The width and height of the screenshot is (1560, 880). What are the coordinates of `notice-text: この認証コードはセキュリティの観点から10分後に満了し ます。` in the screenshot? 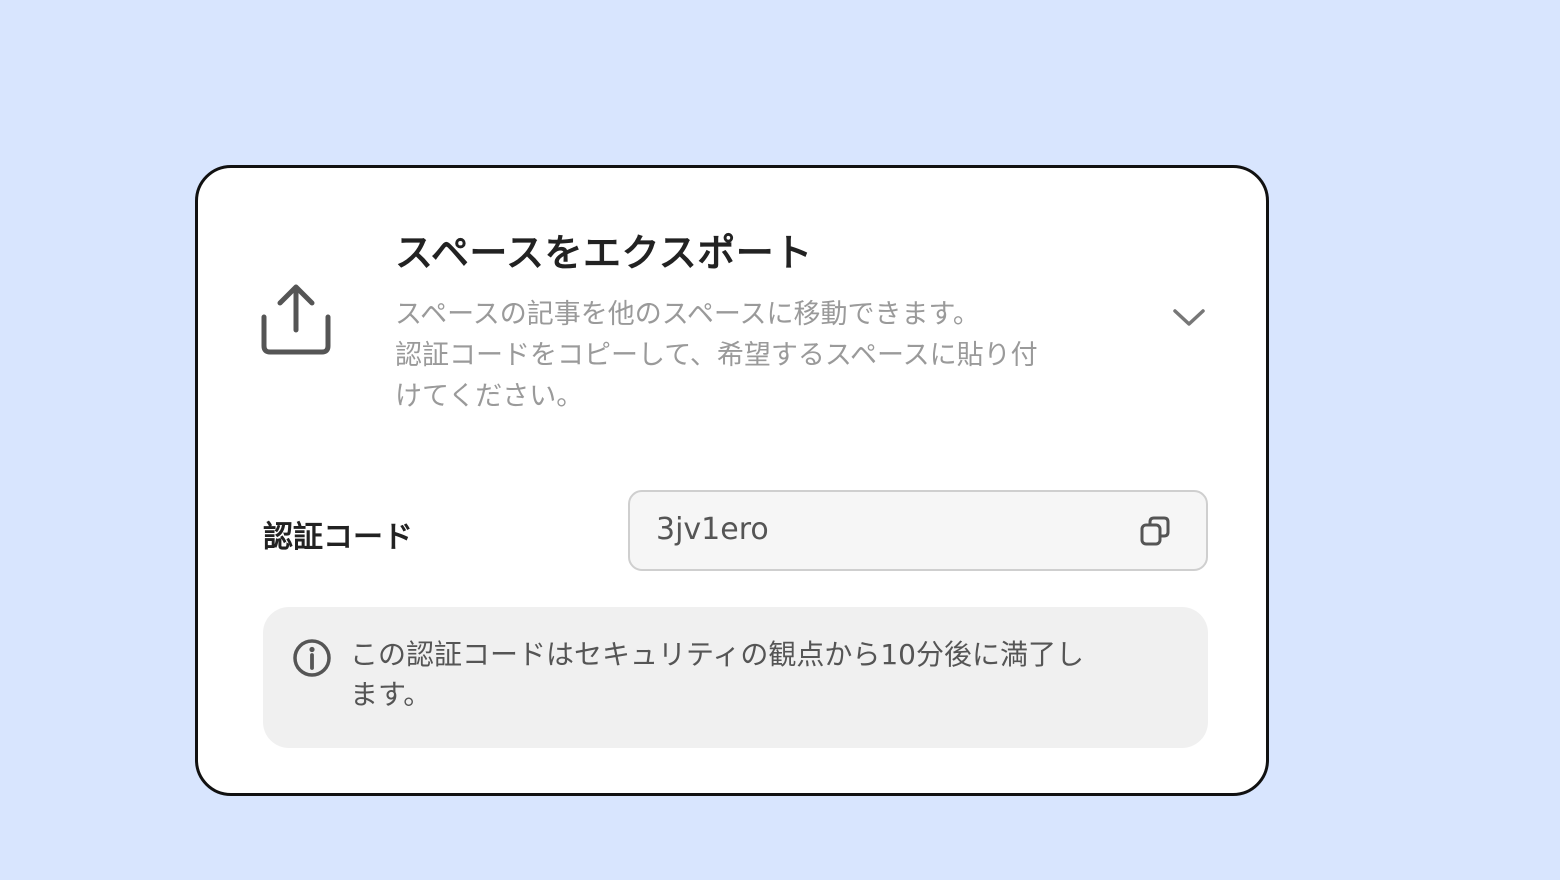 It's located at (770, 675).